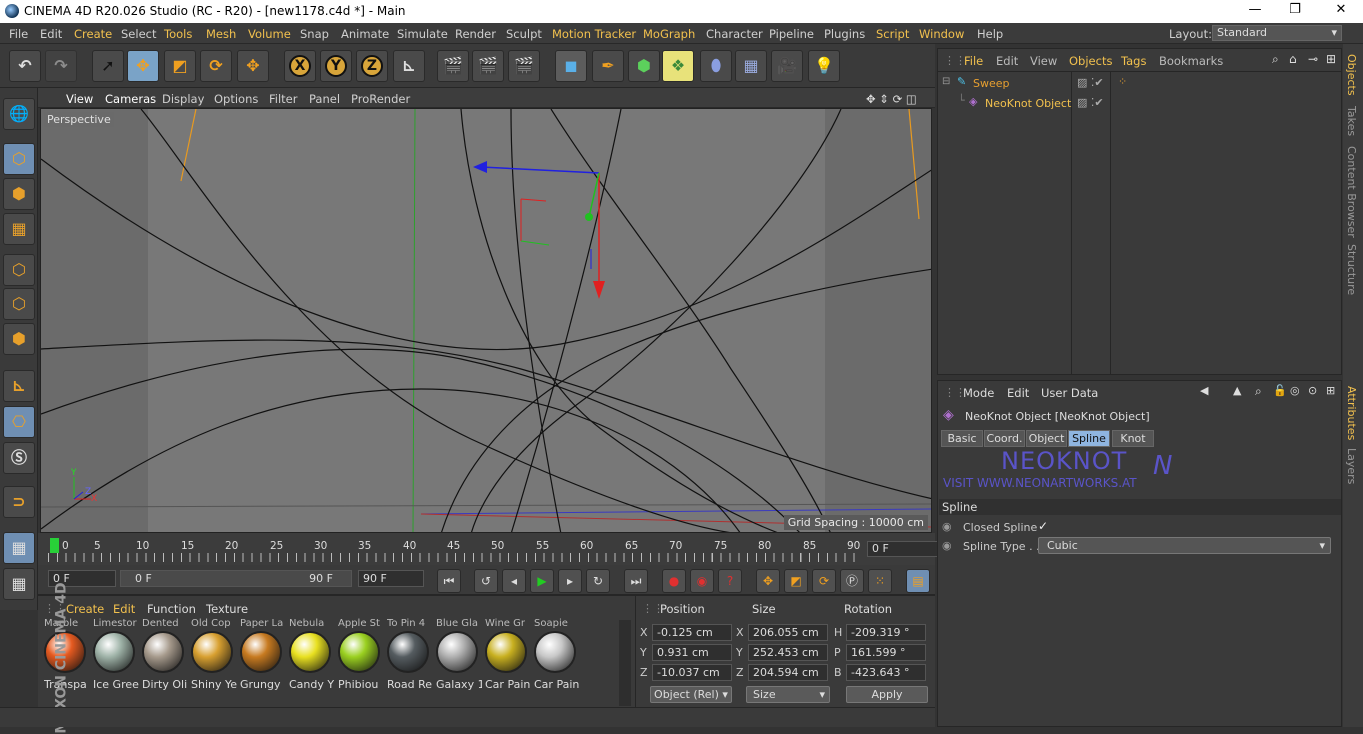 The height and width of the screenshot is (734, 1363). I want to click on side-tab-structure: Structure, so click(1351, 269).